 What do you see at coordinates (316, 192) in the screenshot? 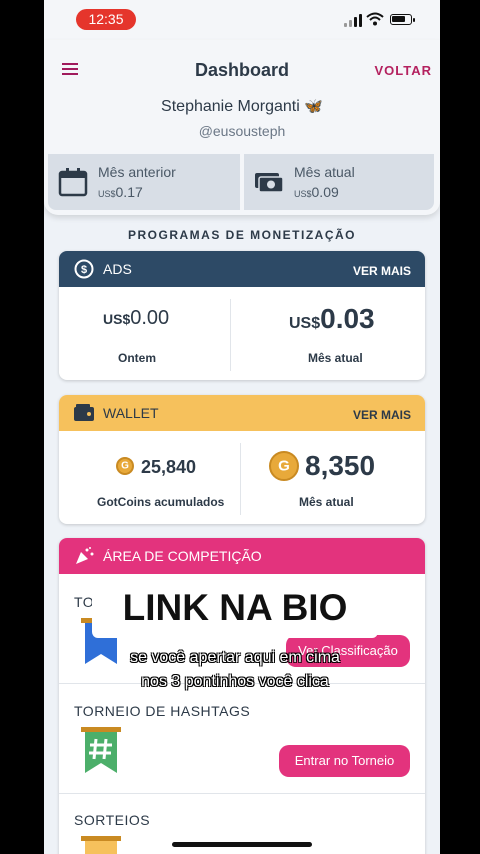
I see `current-month-value: US$0.09` at bounding box center [316, 192].